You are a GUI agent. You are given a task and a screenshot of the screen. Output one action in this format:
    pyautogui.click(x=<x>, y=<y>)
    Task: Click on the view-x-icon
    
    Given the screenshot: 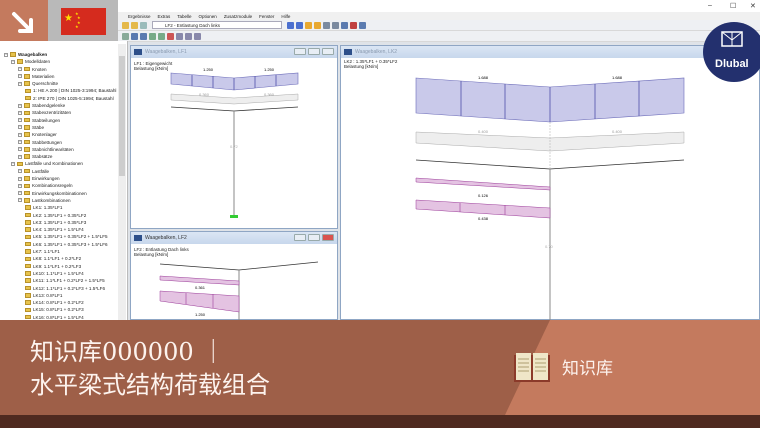 What is the action you would take?
    pyautogui.click(x=152, y=36)
    